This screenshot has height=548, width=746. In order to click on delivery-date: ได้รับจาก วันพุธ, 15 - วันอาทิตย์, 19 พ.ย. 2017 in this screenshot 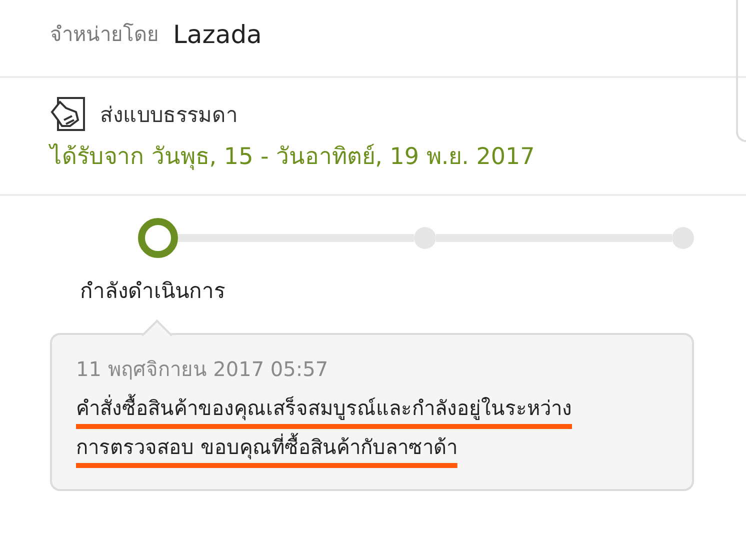, I will do `click(293, 157)`.